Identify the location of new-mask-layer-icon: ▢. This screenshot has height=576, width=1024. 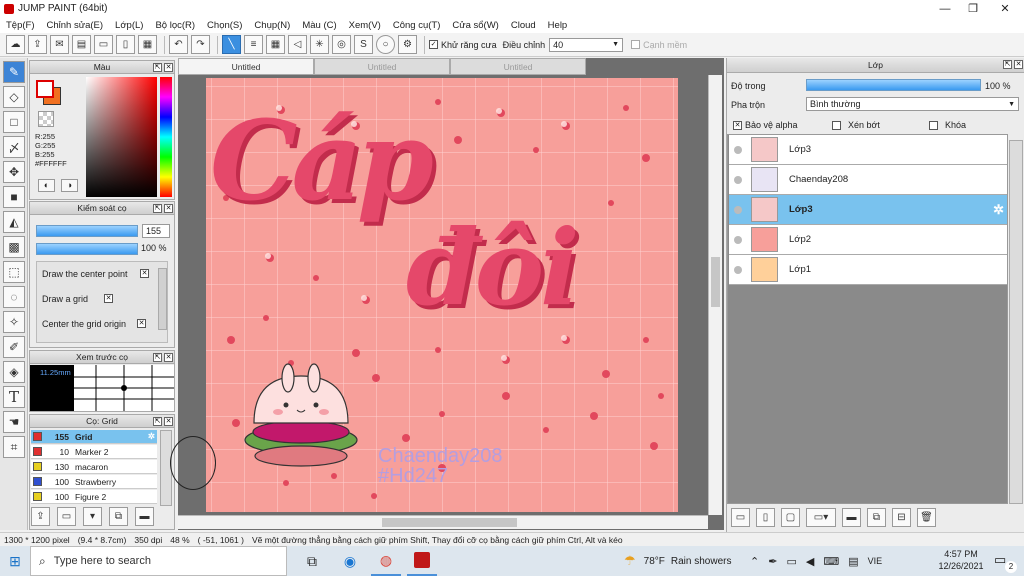
(790, 517).